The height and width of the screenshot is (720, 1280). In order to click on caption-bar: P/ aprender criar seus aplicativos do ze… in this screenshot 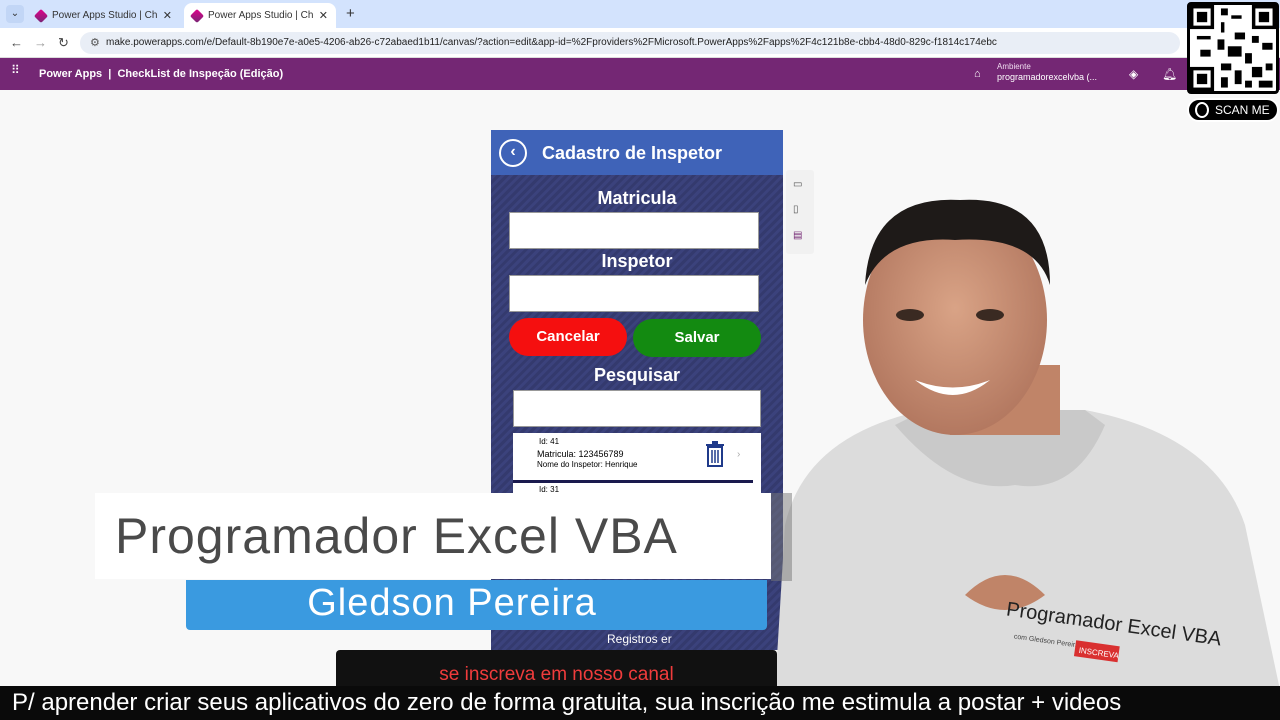, I will do `click(640, 703)`.